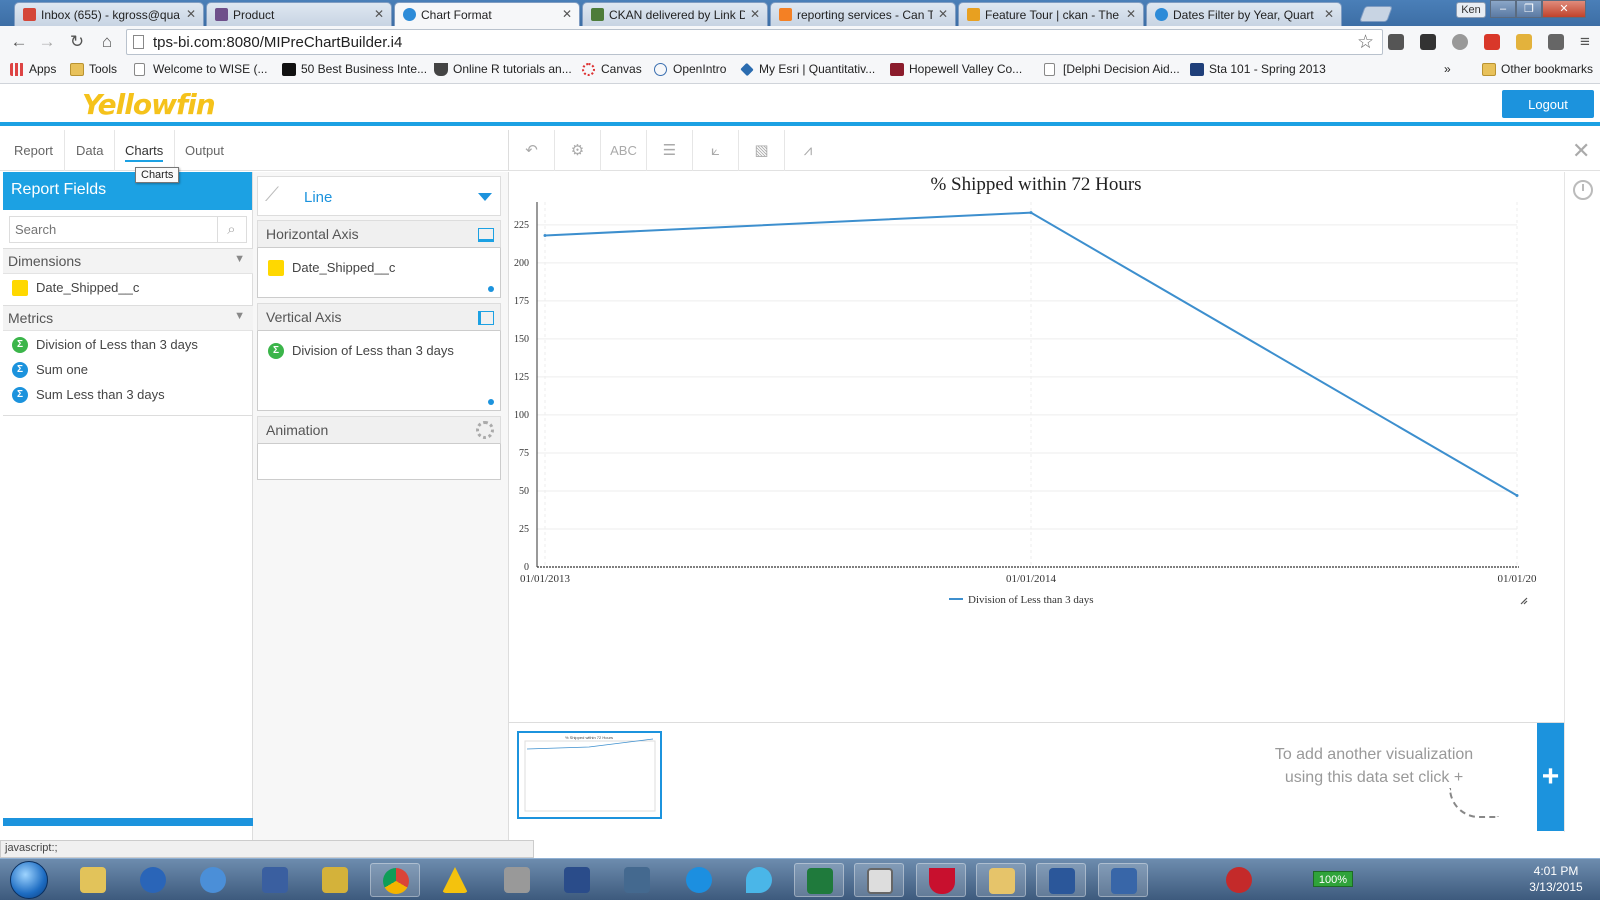 The width and height of the screenshot is (1600, 900). Describe the element at coordinates (699, 880) in the screenshot. I see `taskbar-app` at that location.